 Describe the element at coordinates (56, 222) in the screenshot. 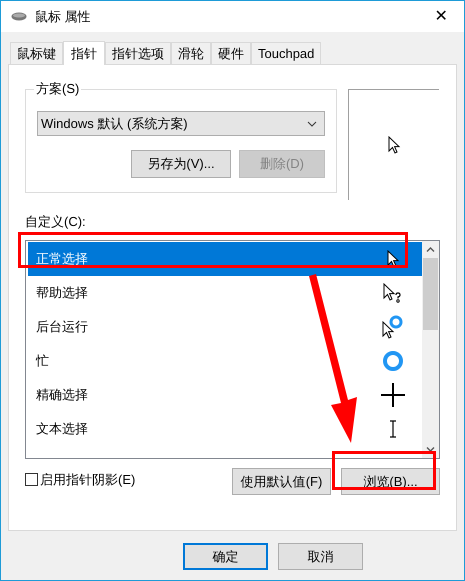

I see `list-label: 自定义(C):` at that location.